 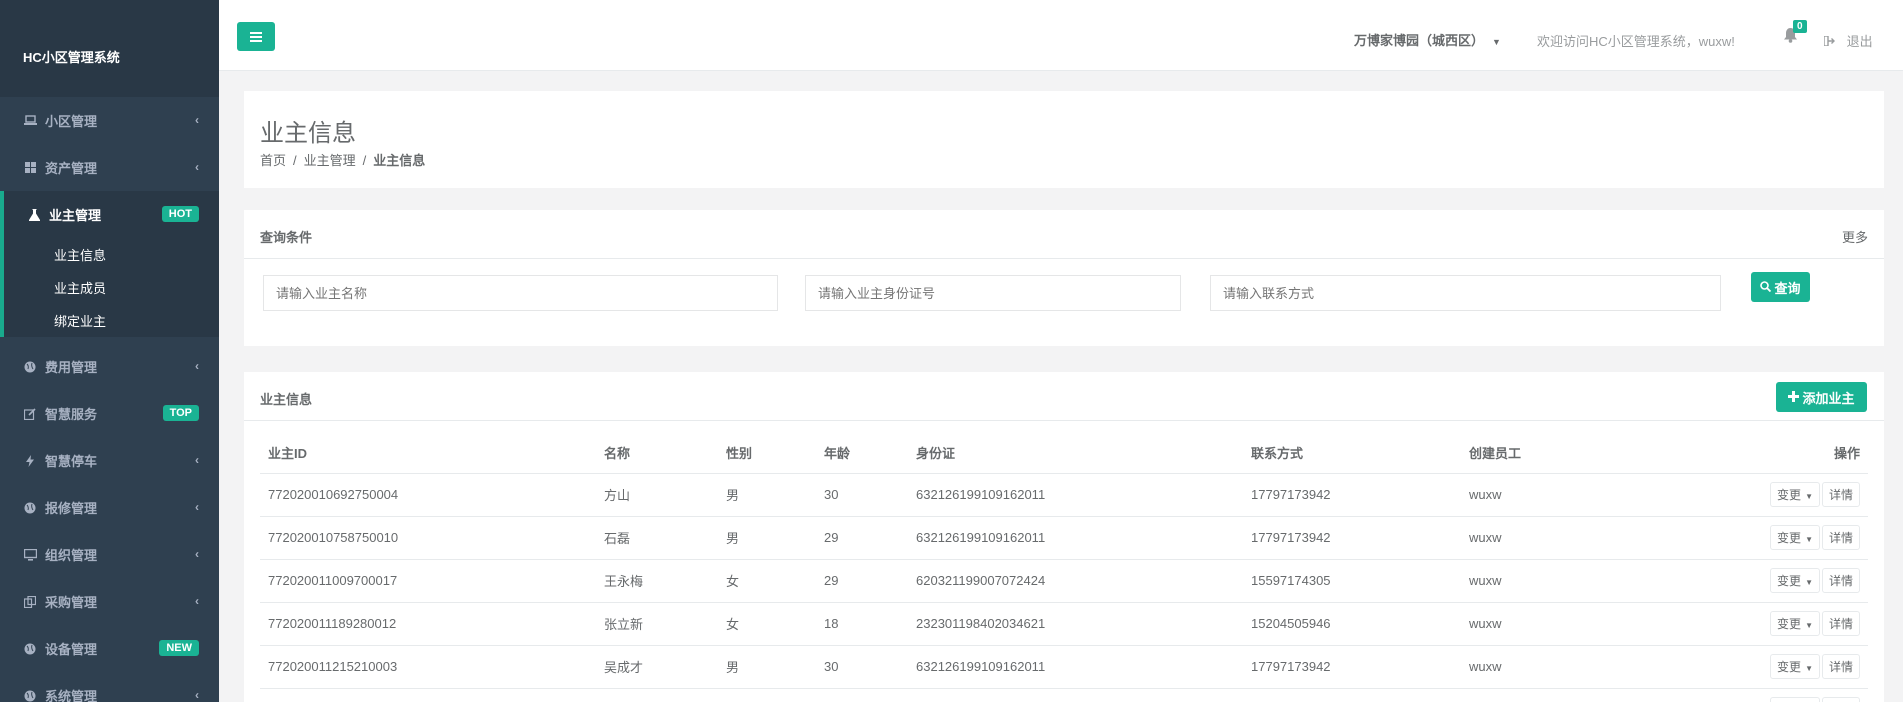 What do you see at coordinates (109, 460) in the screenshot?
I see `sidebar-item-parking: 智慧停车 ‹` at bounding box center [109, 460].